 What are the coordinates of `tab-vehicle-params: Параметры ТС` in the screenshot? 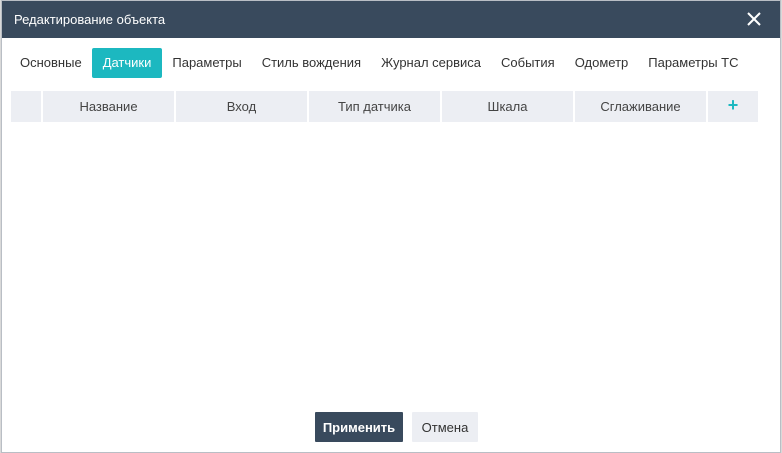 It's located at (693, 63).